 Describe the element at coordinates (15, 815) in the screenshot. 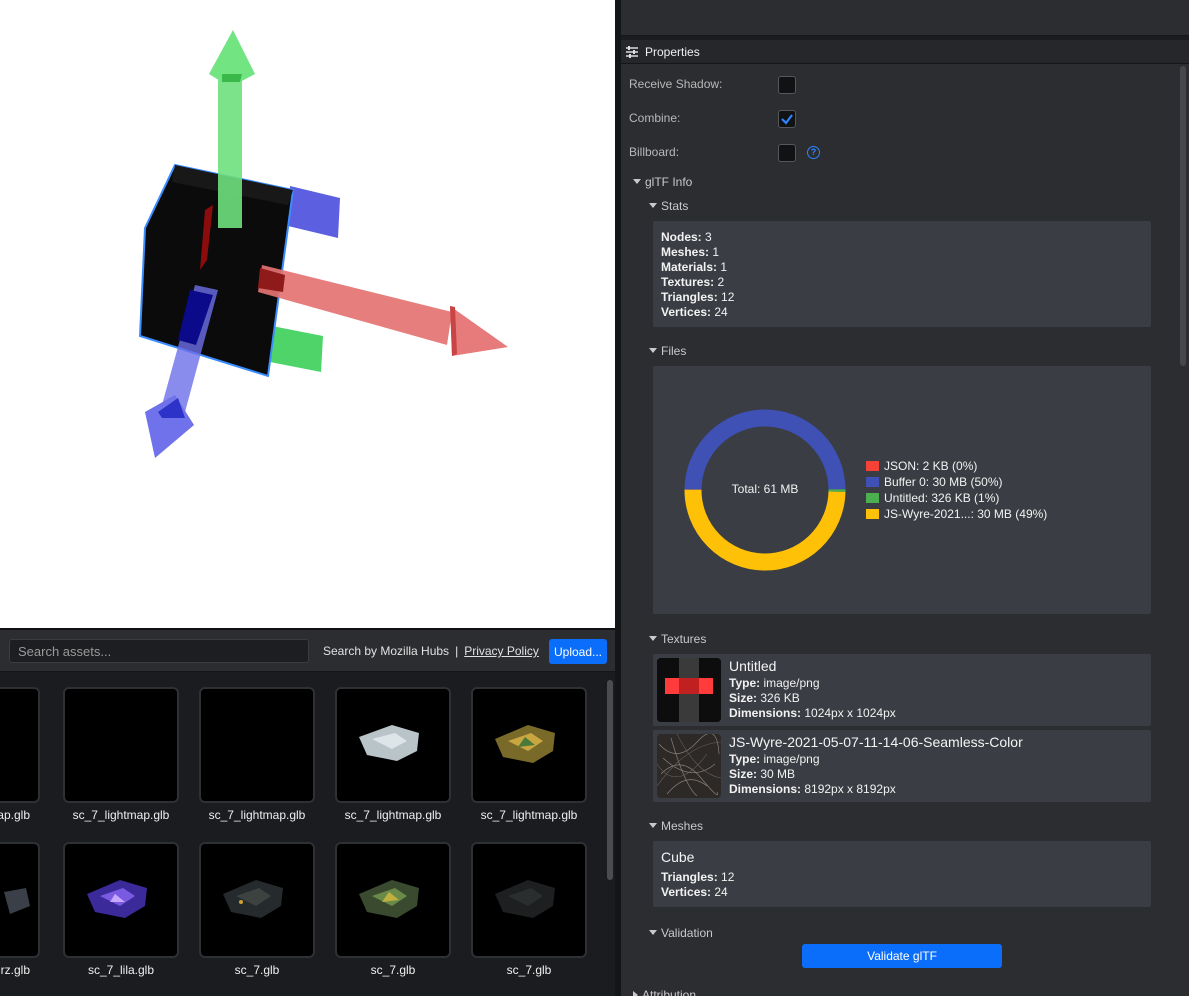

I see `asset-label: ap.glb` at that location.